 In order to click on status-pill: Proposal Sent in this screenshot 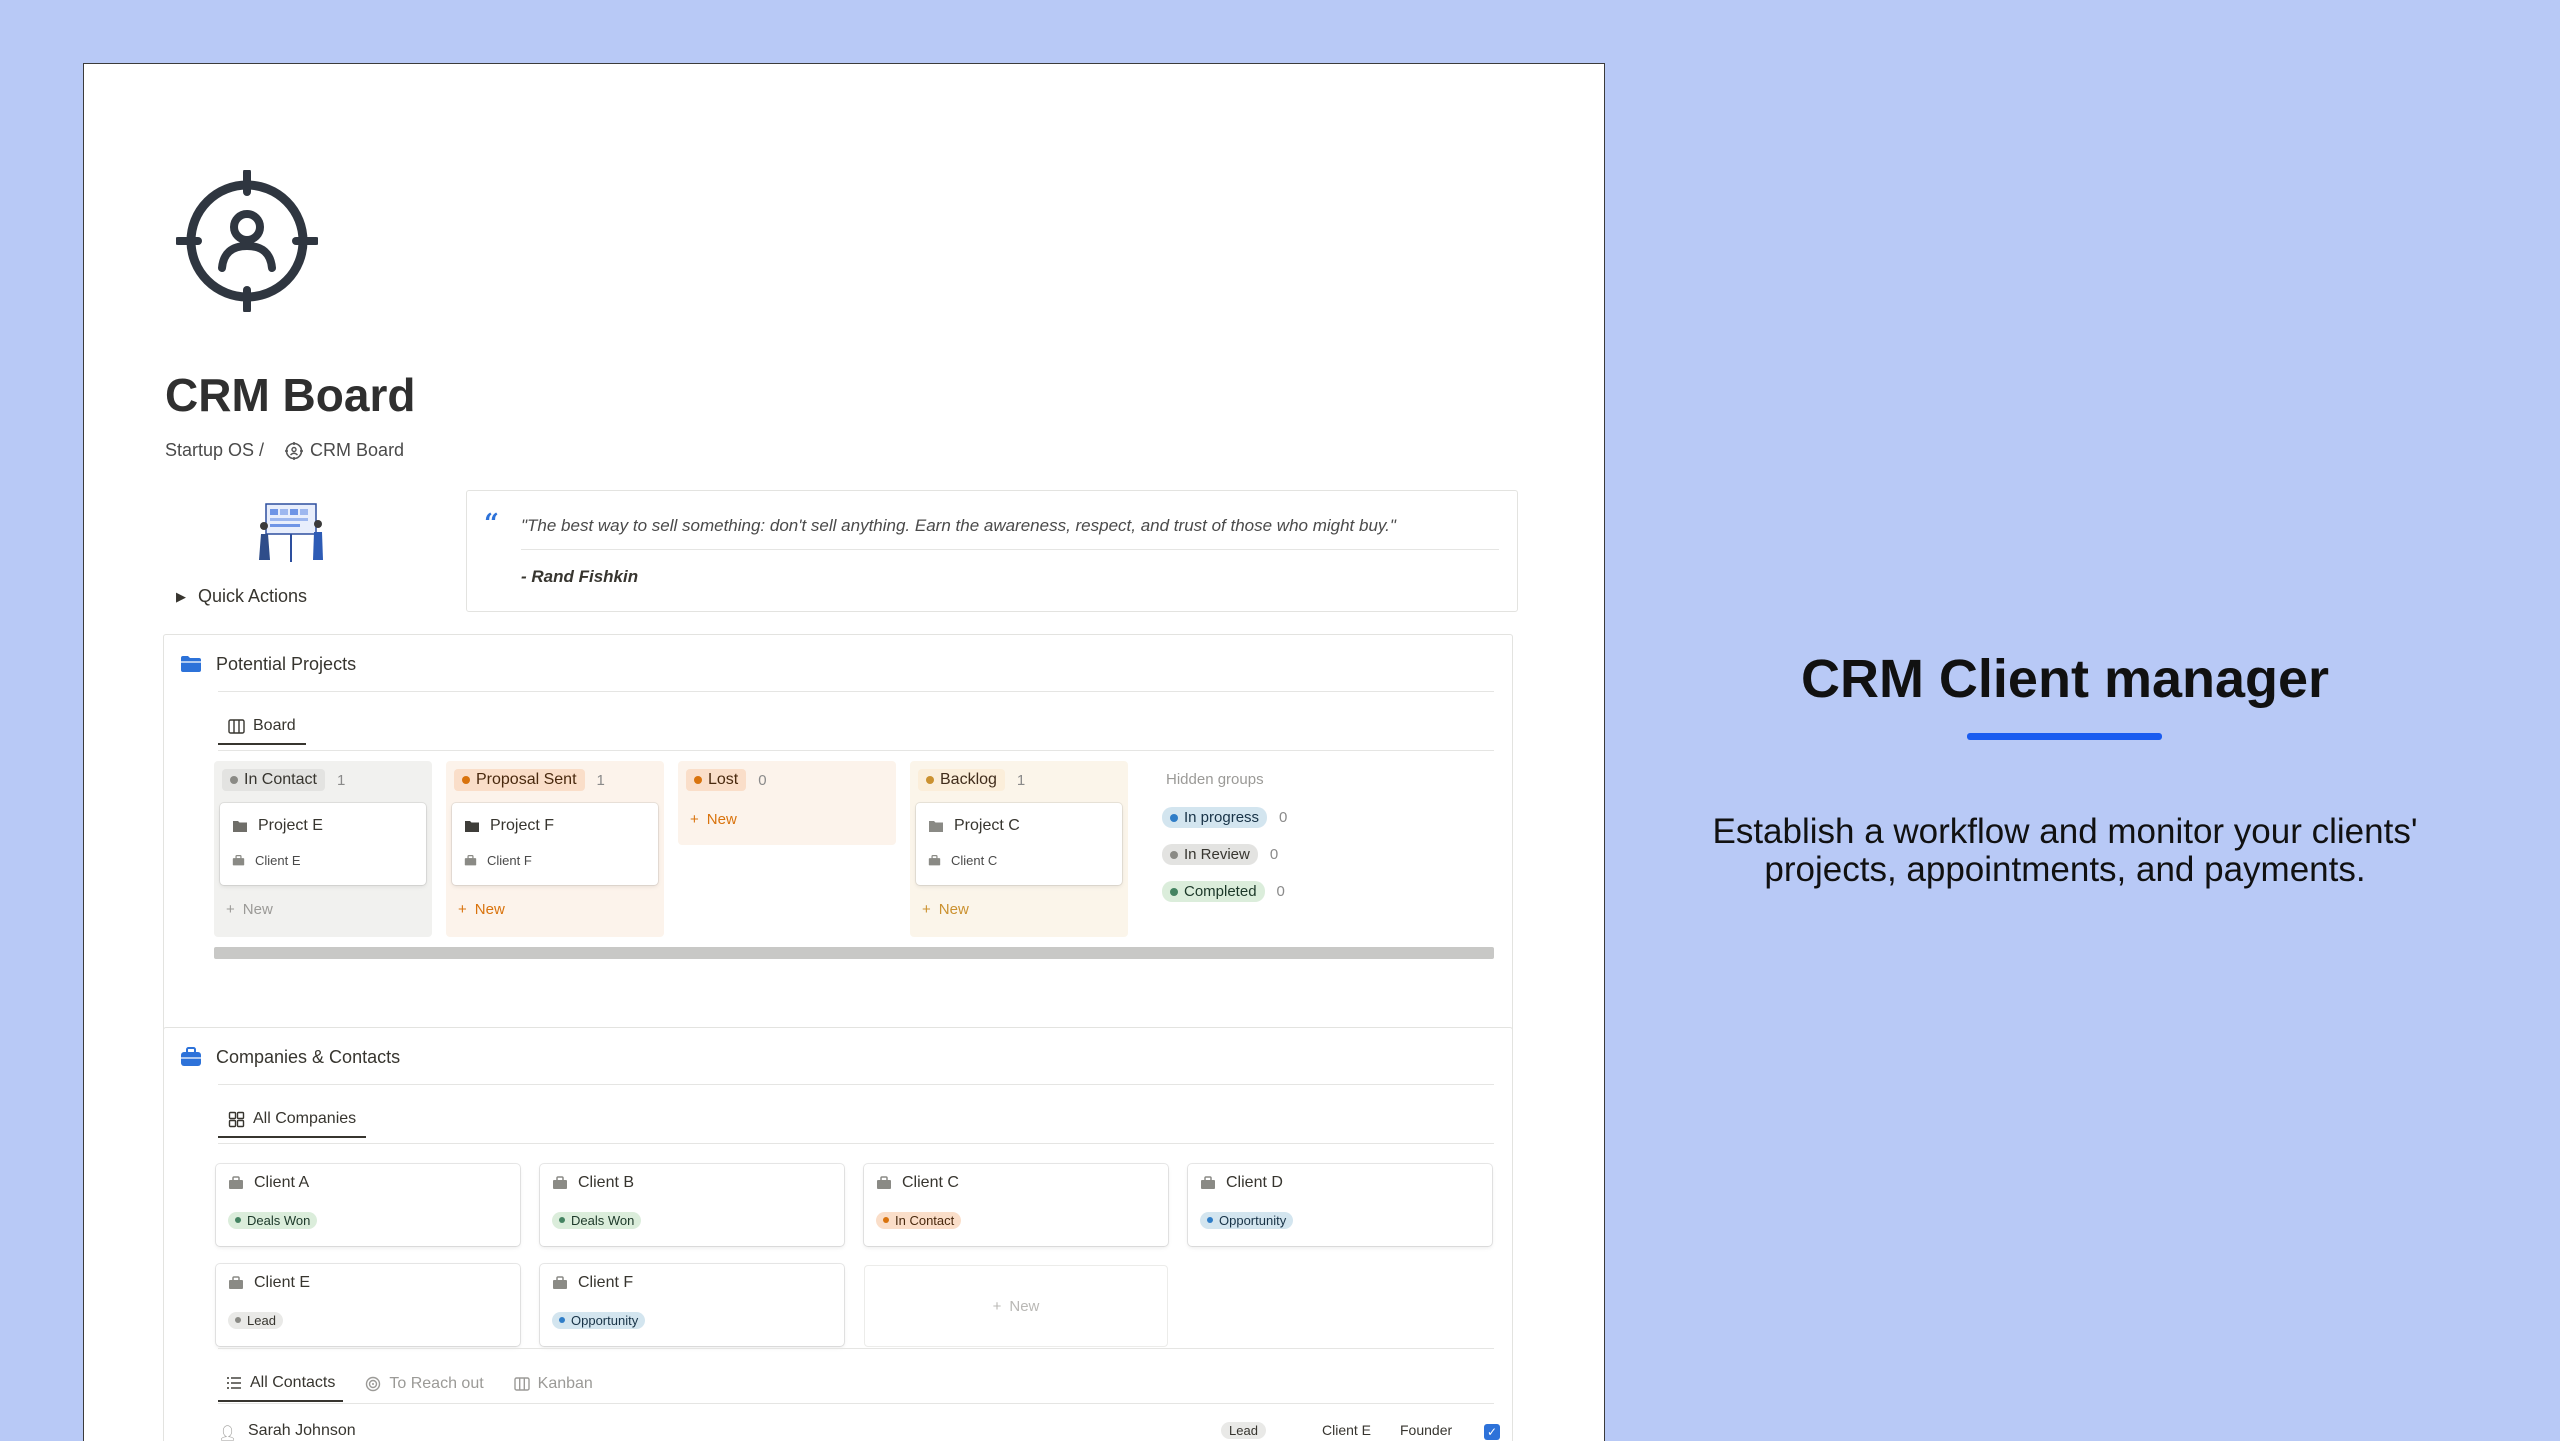, I will do `click(519, 780)`.